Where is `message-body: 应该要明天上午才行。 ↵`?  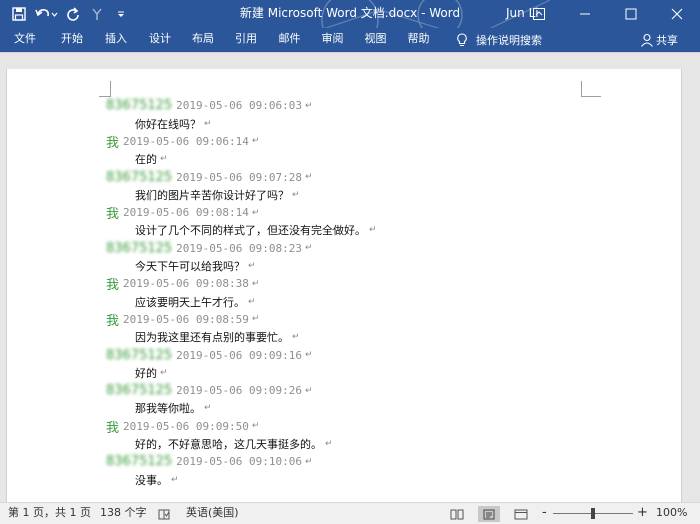
message-body: 应该要明天上午才行。 ↵ is located at coordinates (346, 302).